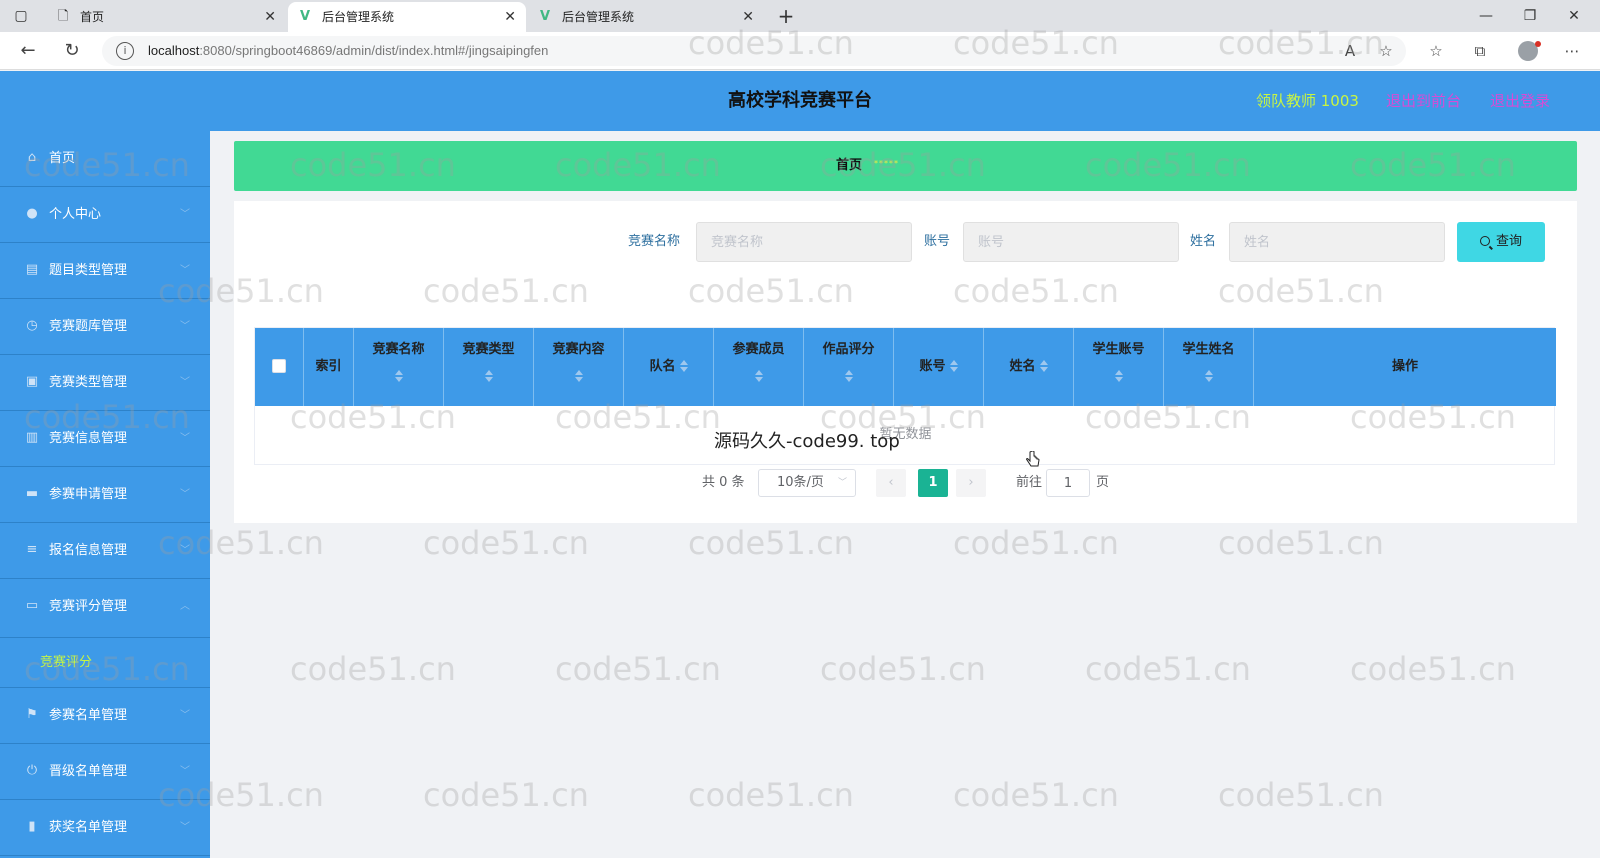 The height and width of the screenshot is (858, 1600). Describe the element at coordinates (105, 271) in the screenshot. I see `sidebar-item-question-type: ▤ 题目类型管理 ﹀` at that location.